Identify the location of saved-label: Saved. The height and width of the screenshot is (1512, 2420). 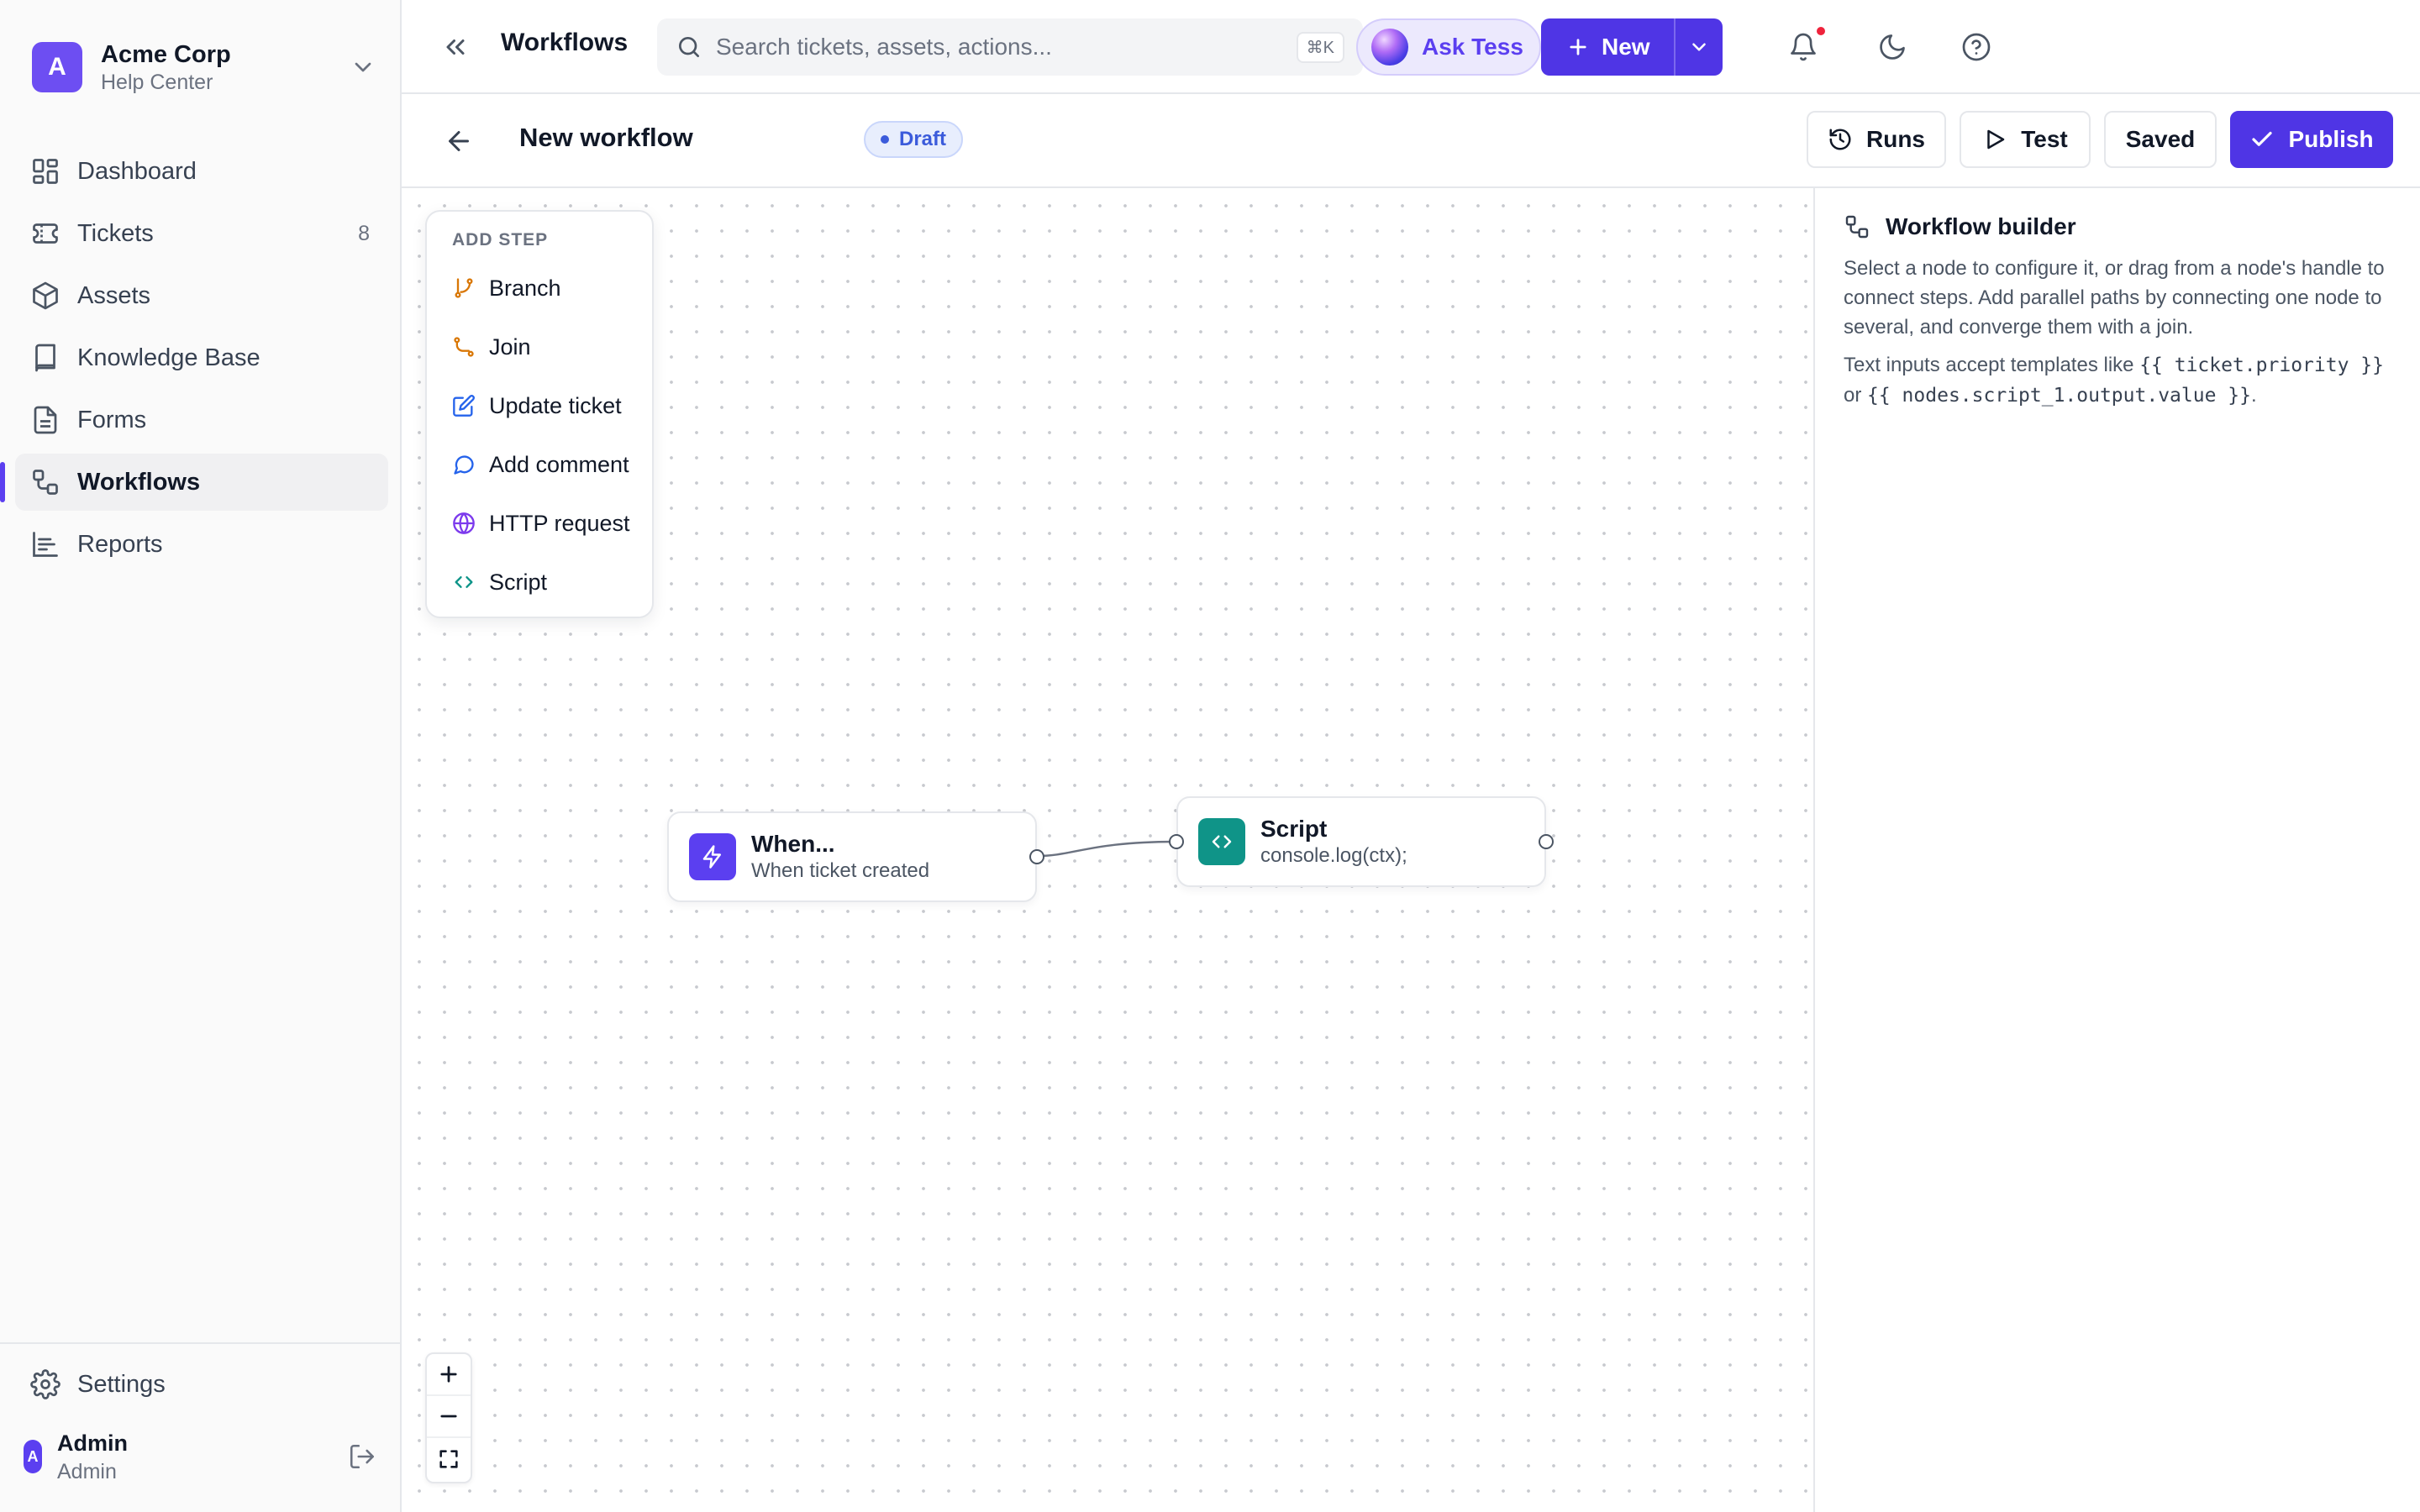
(2160, 139).